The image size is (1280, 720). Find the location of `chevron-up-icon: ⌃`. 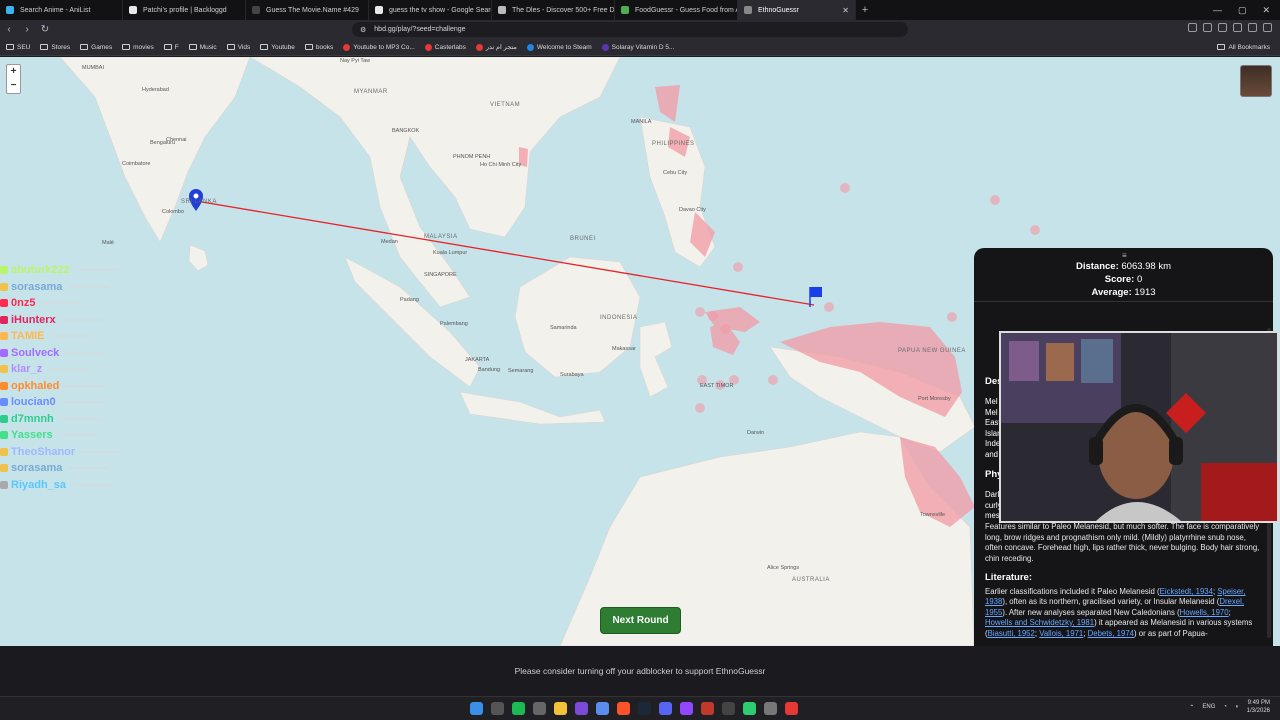

chevron-up-icon: ⌃ is located at coordinates (1191, 707).